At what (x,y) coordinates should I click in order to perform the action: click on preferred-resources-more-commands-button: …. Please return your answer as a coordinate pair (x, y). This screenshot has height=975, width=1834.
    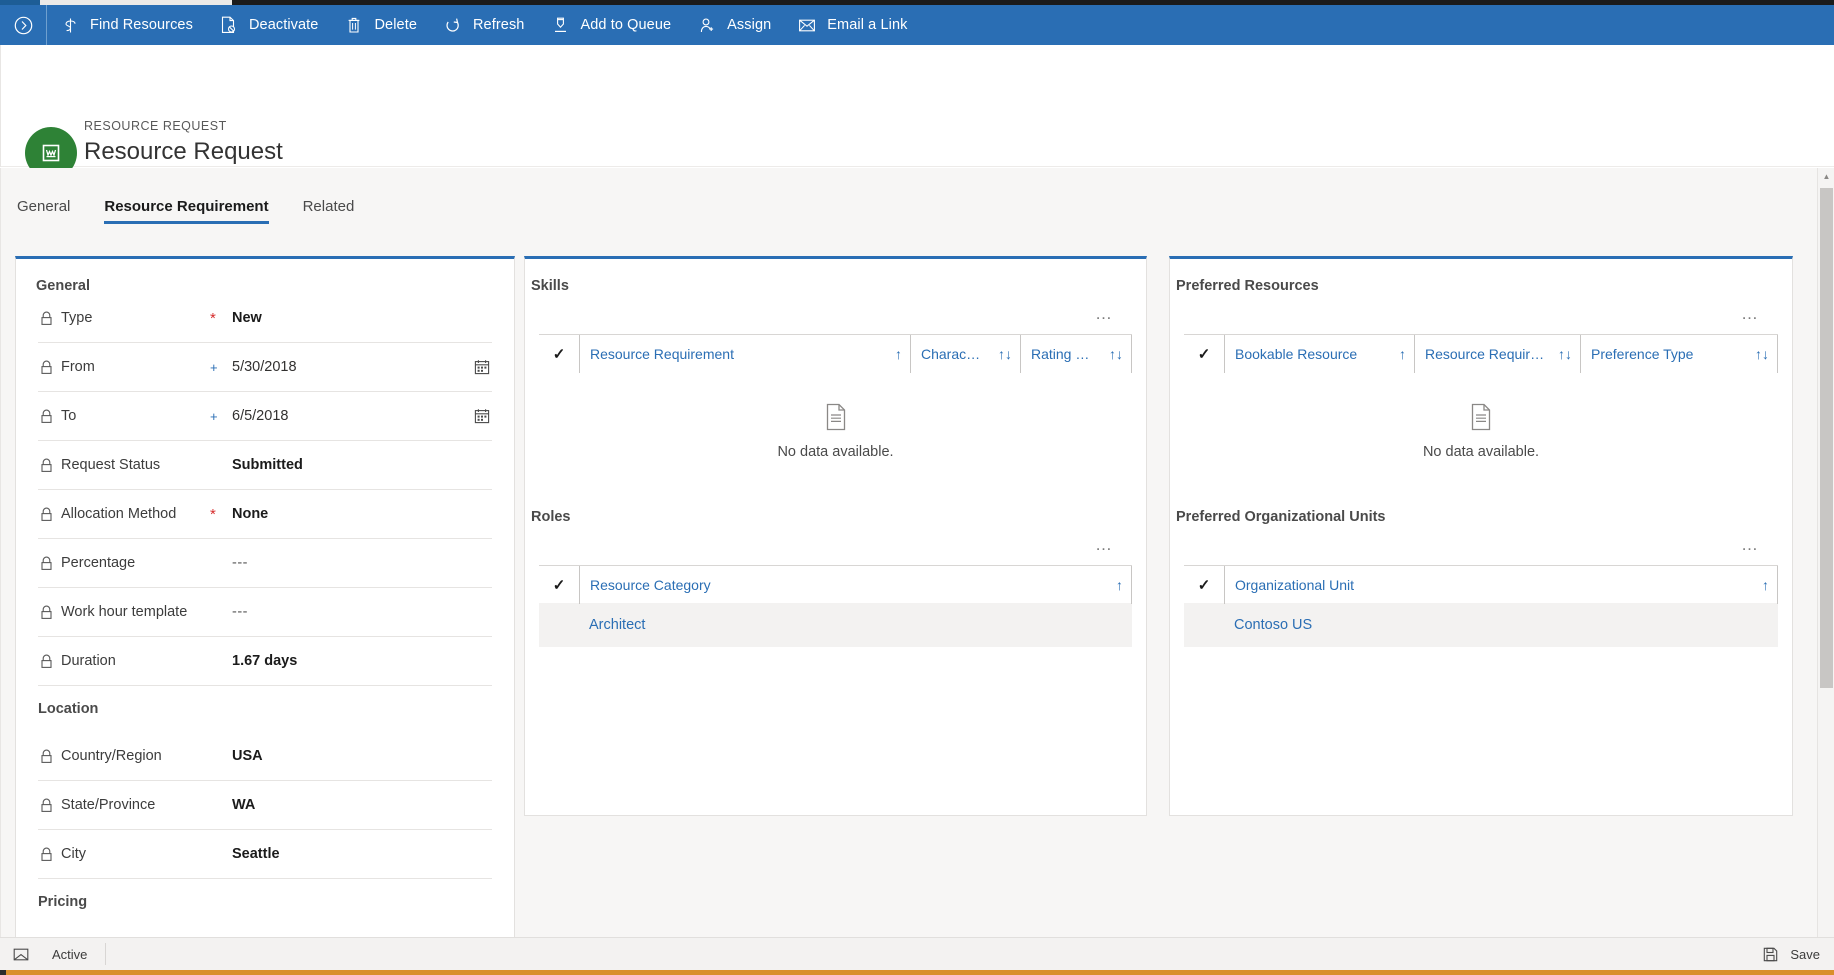
    Looking at the image, I should click on (1750, 314).